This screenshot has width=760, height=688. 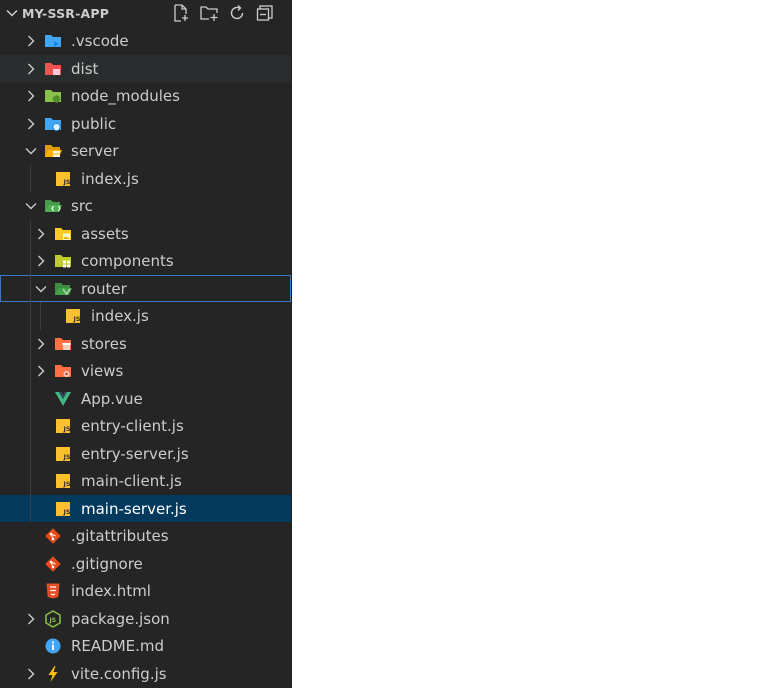 What do you see at coordinates (120, 536) in the screenshot?
I see `tree-item-label: .gitattributes` at bounding box center [120, 536].